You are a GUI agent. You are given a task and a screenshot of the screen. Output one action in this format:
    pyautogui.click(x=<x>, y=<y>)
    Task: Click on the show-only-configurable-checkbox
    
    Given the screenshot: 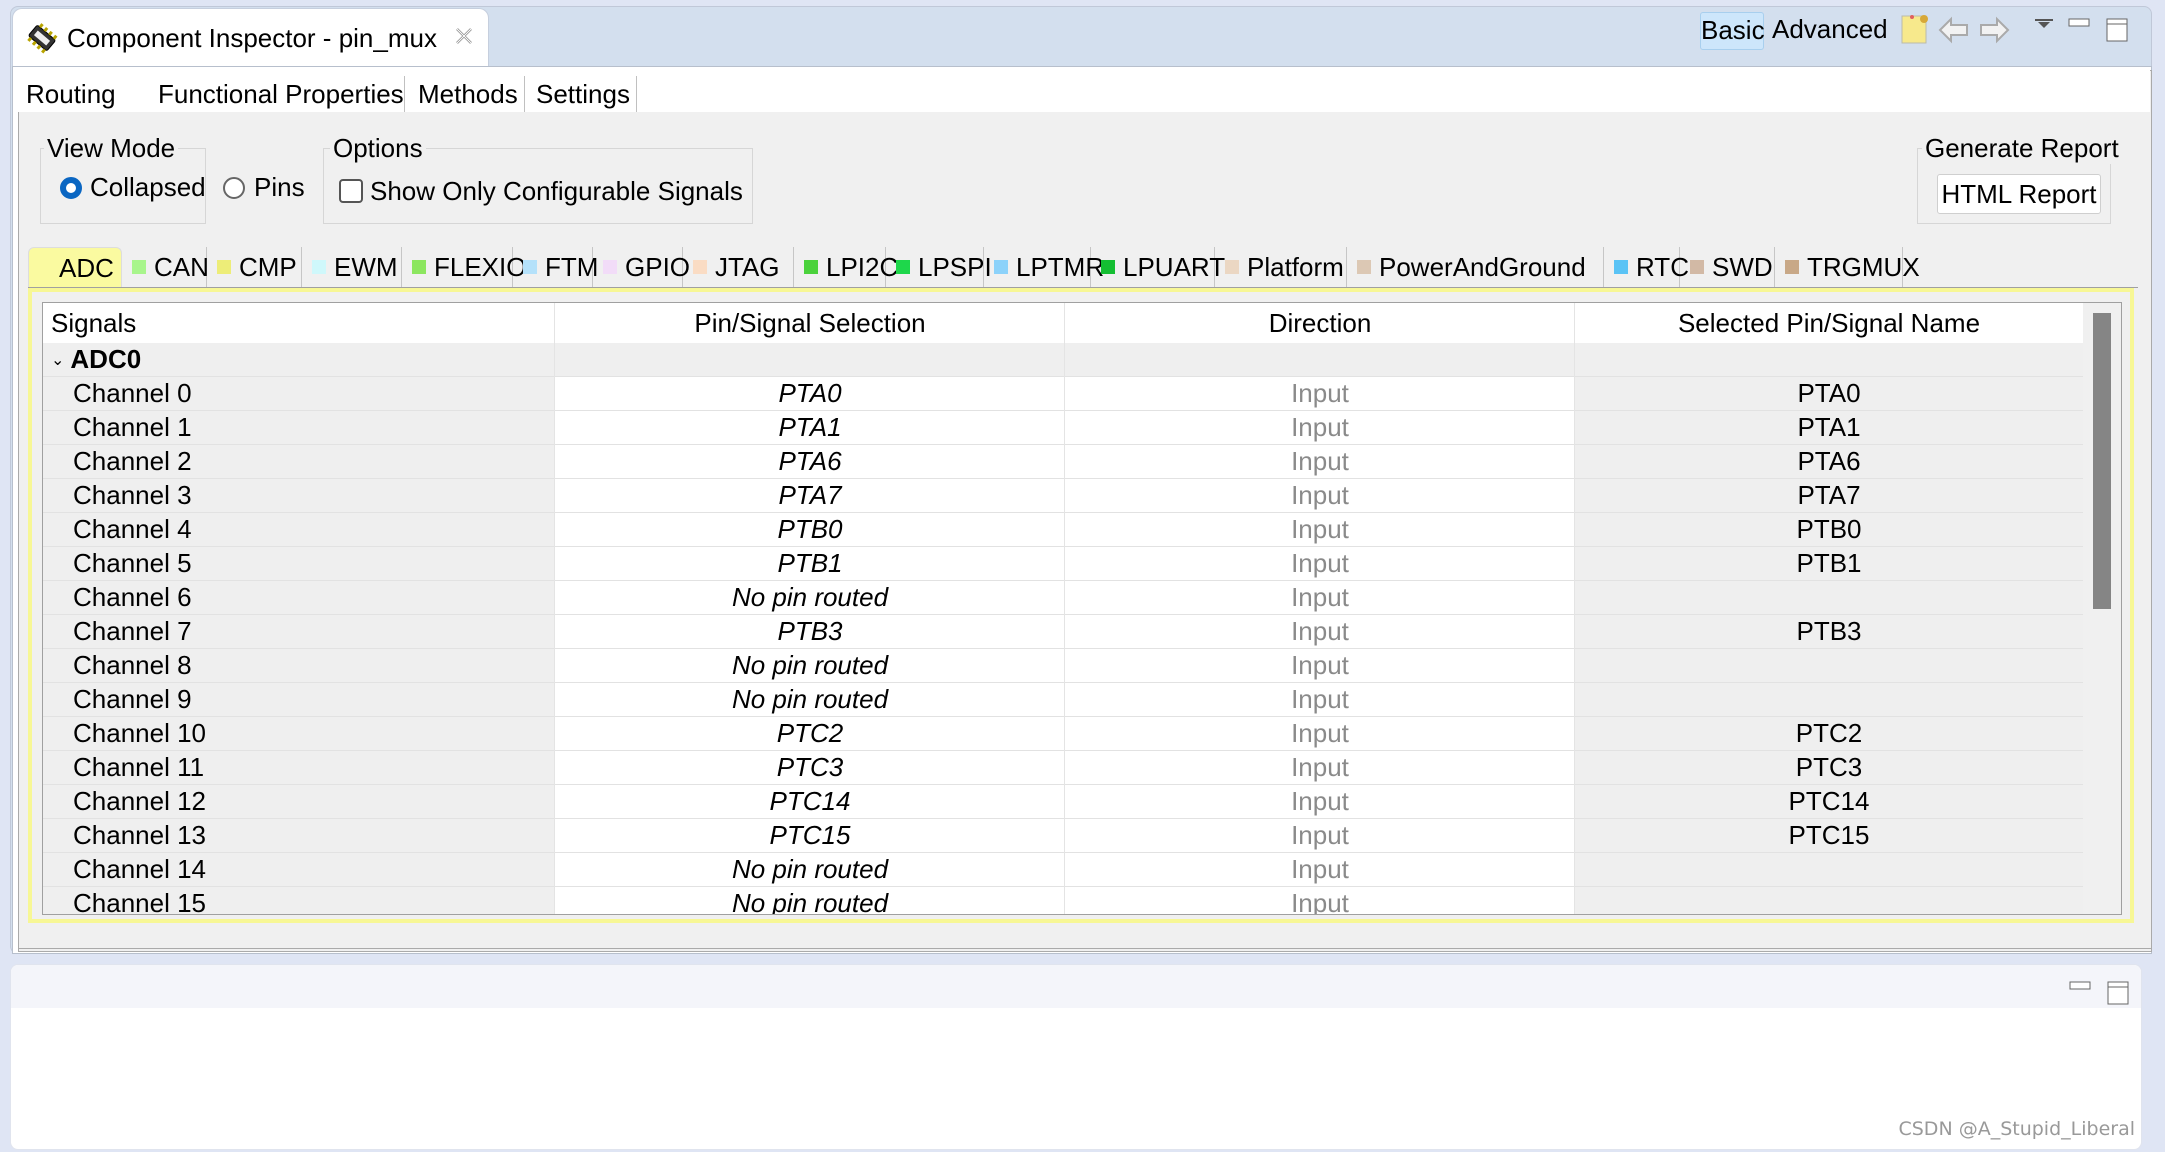 What is the action you would take?
    pyautogui.click(x=351, y=191)
    